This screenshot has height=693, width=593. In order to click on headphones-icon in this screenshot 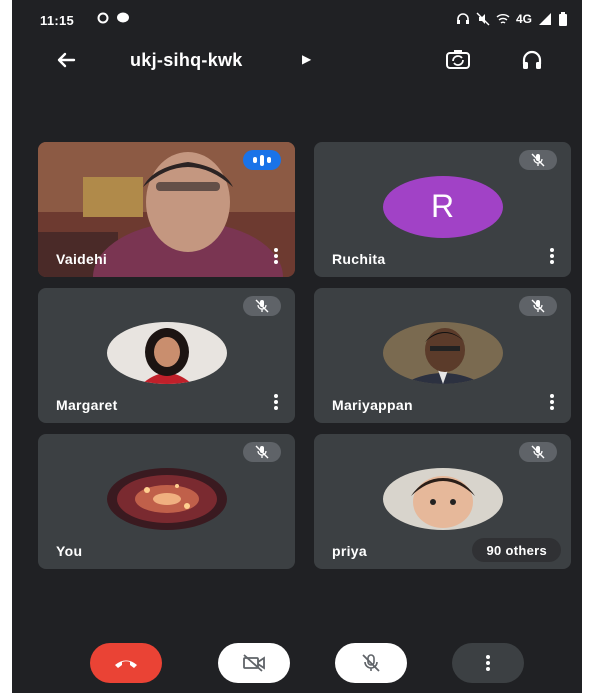, I will do `click(532, 60)`.